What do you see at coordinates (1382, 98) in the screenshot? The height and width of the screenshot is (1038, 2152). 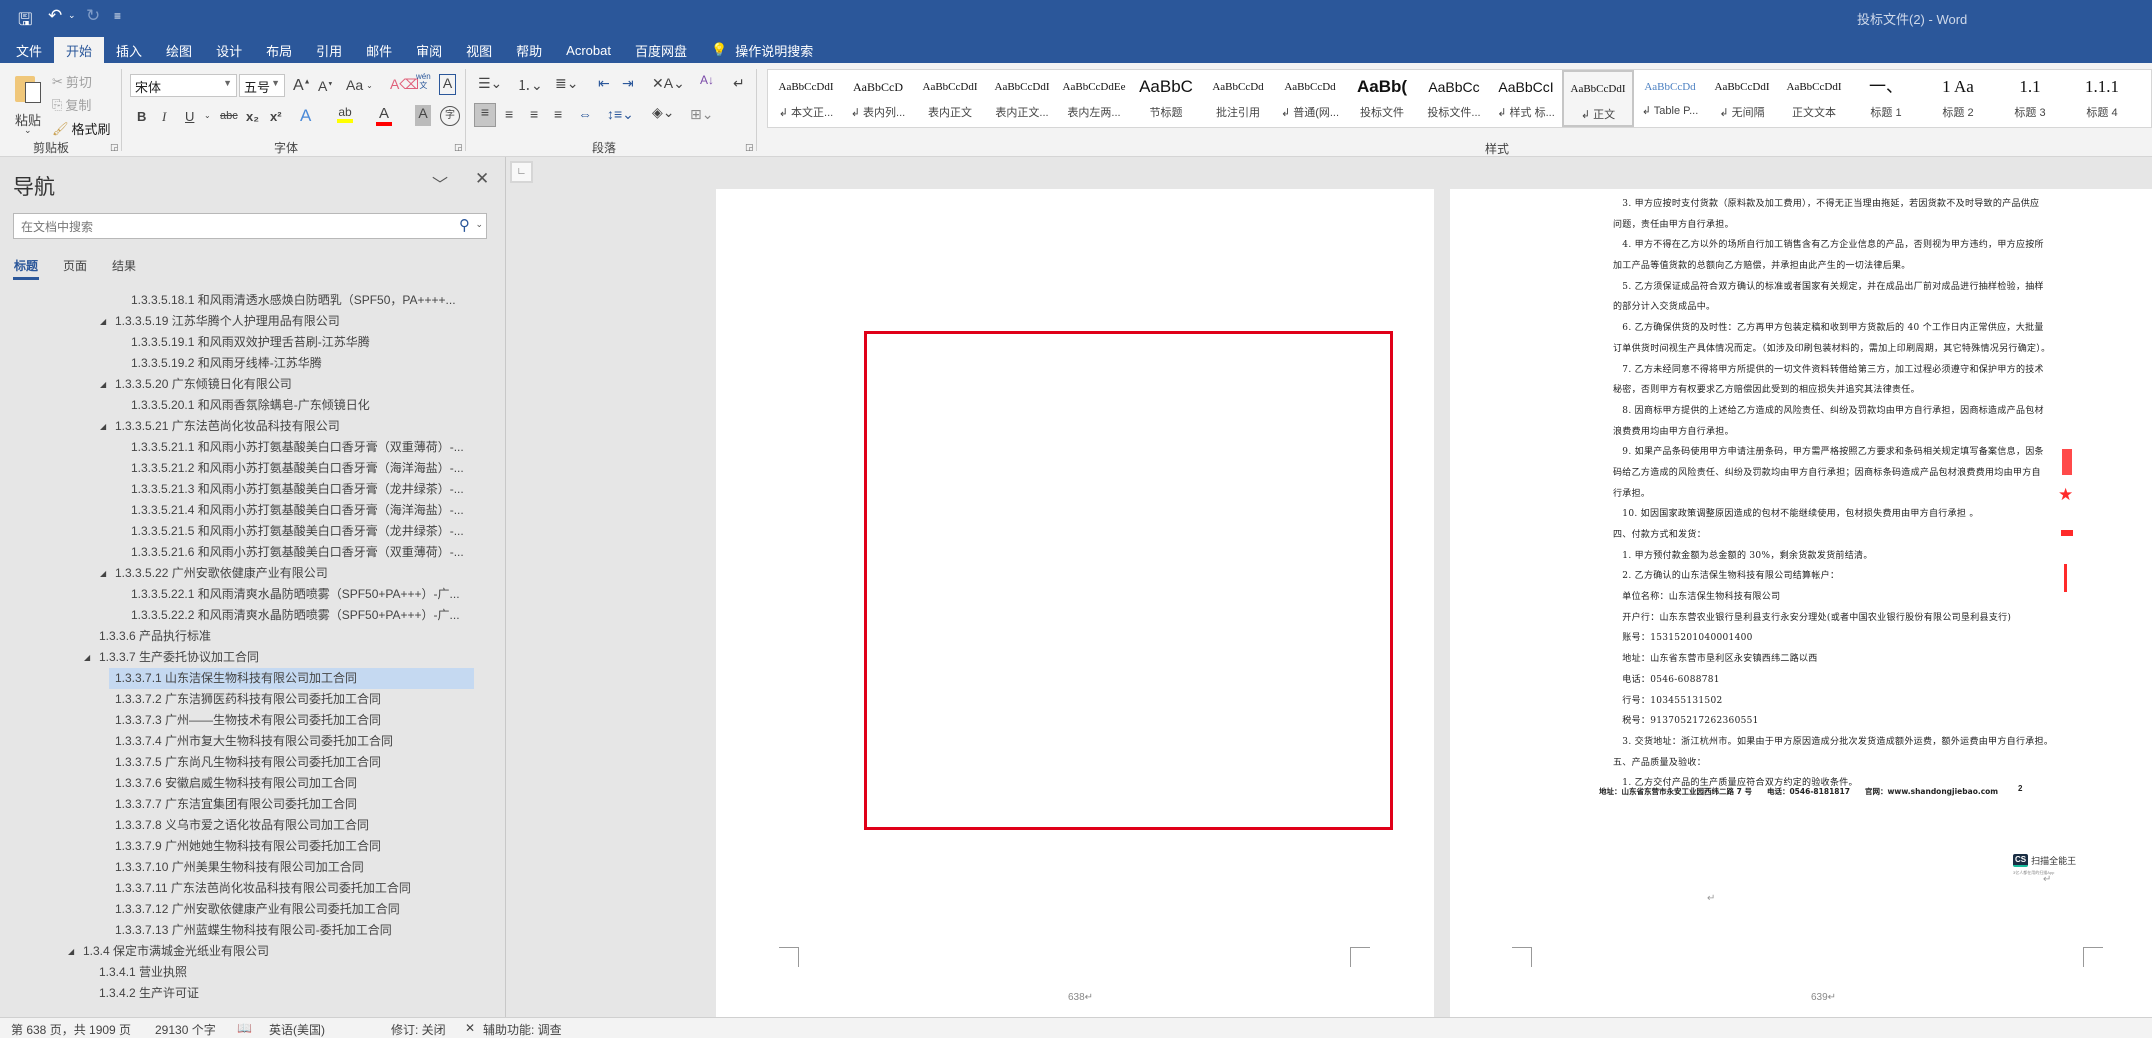 I see `style-item: AaBb(投标文件` at bounding box center [1382, 98].